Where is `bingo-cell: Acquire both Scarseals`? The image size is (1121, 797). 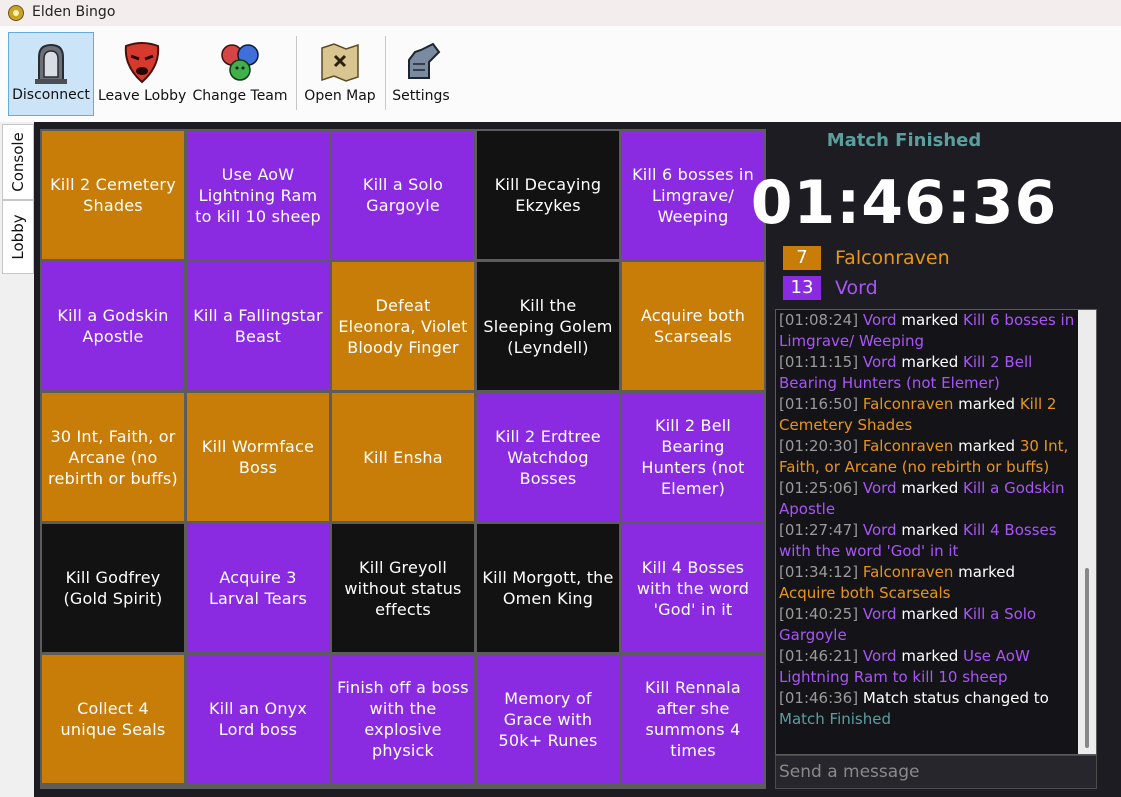
bingo-cell: Acquire both Scarseals is located at coordinates (693, 326).